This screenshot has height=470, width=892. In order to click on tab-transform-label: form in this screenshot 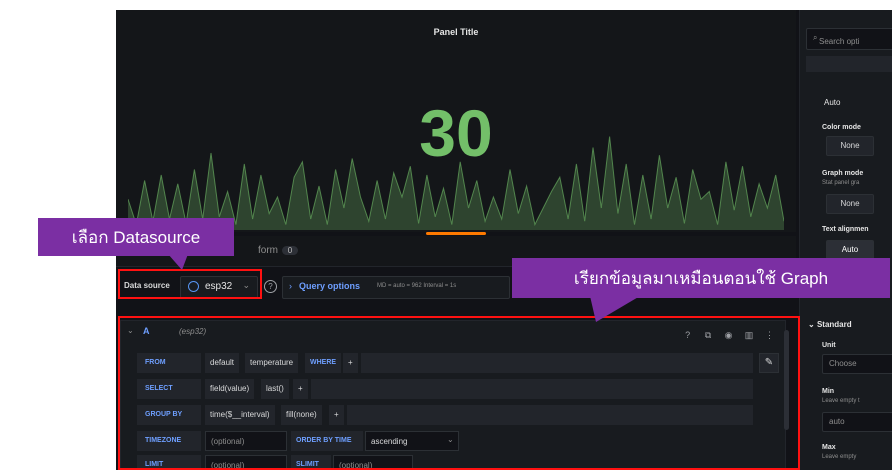, I will do `click(268, 250)`.